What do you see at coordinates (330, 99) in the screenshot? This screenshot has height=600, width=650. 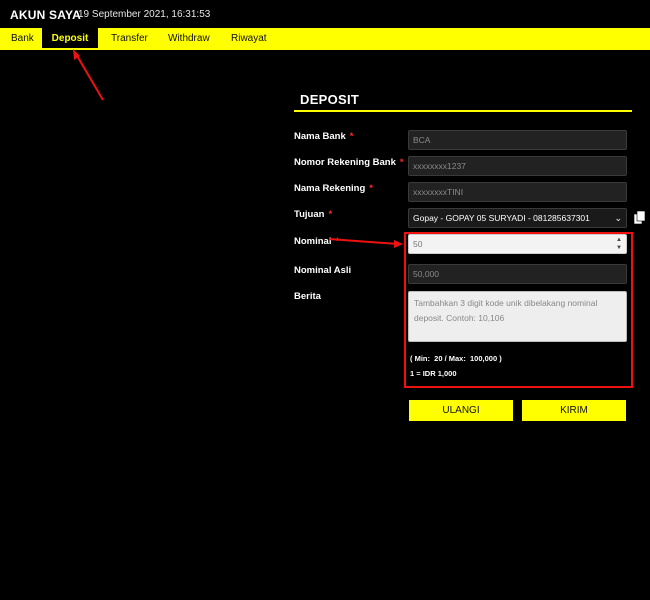 I see `page-title: DEPOSIT` at bounding box center [330, 99].